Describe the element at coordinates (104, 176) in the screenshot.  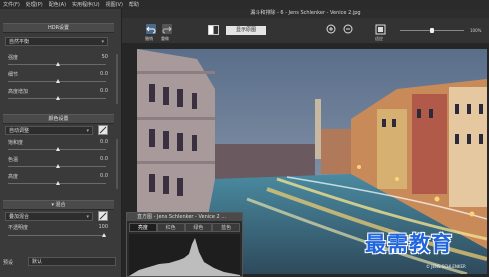
I see `slider-value-brightness: 0.0` at that location.